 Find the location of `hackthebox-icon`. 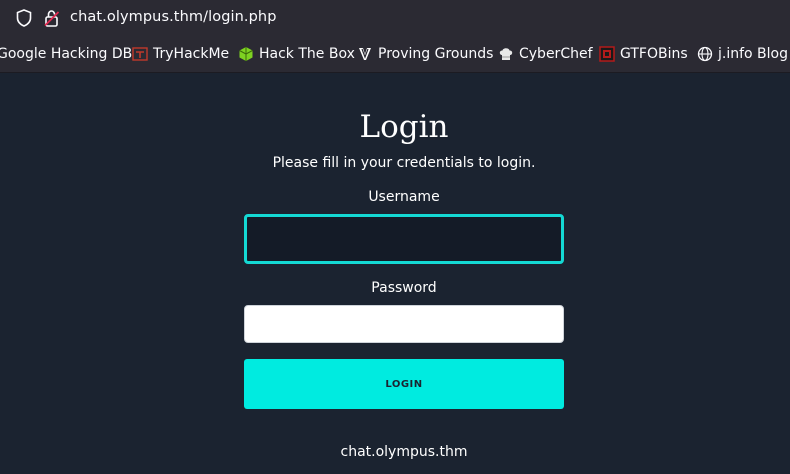

hackthebox-icon is located at coordinates (246, 54).